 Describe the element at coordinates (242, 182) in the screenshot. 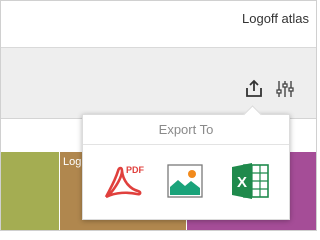

I see `excel-icon-text: X` at that location.